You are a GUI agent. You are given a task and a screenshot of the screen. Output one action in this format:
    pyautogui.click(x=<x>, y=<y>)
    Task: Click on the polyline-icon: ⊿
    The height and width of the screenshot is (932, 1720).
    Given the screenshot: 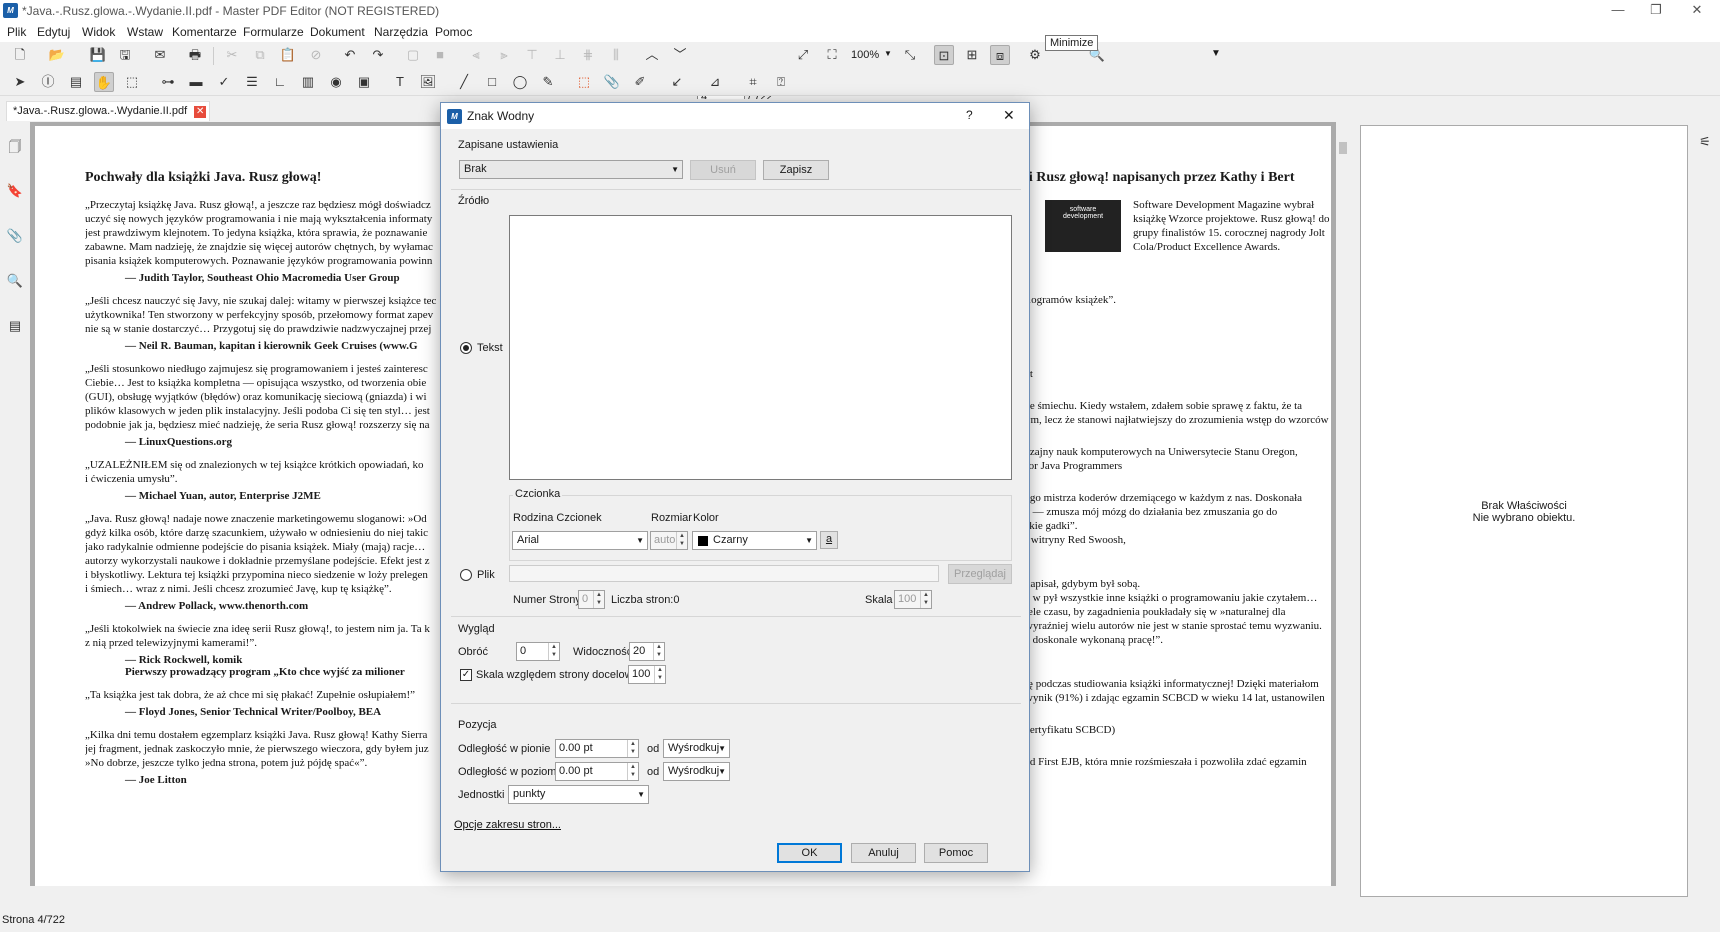 What is the action you would take?
    pyautogui.click(x=715, y=82)
    